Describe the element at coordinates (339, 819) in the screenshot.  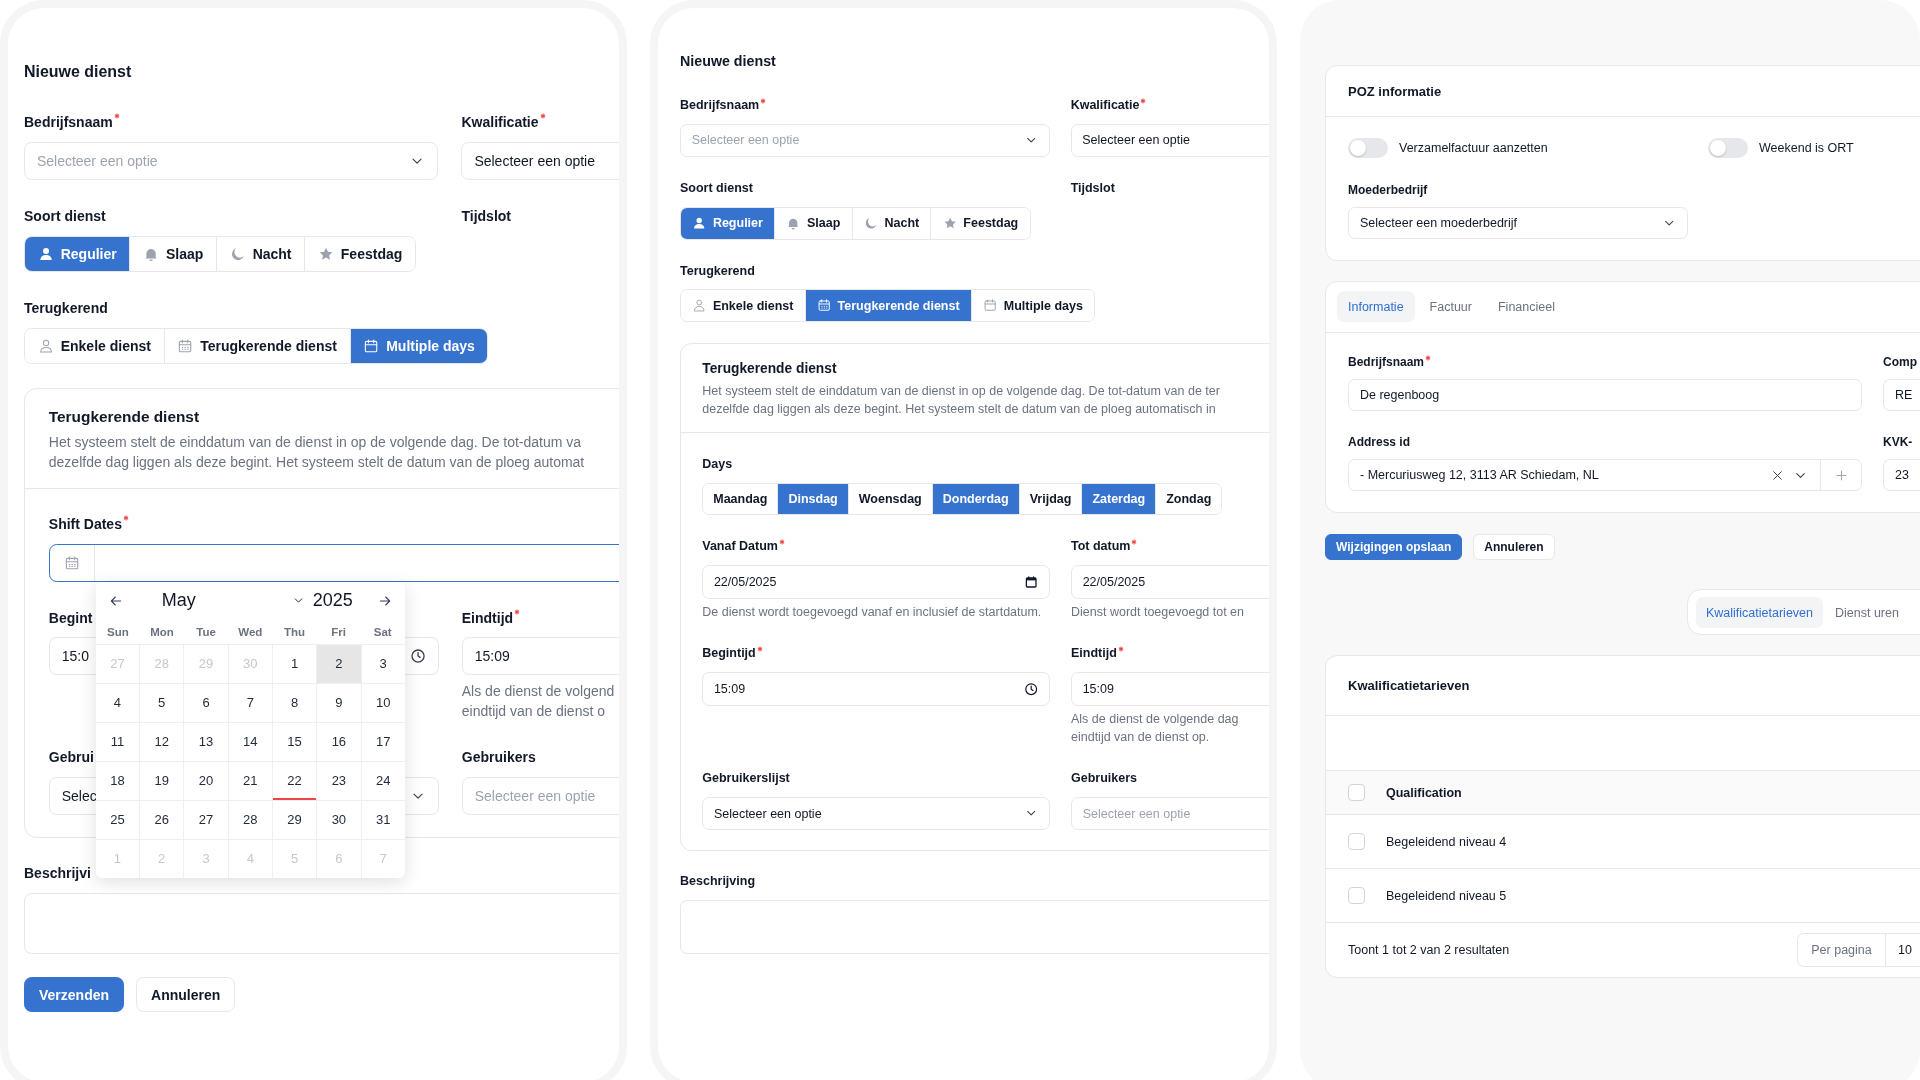
I see `day-cell: 30` at that location.